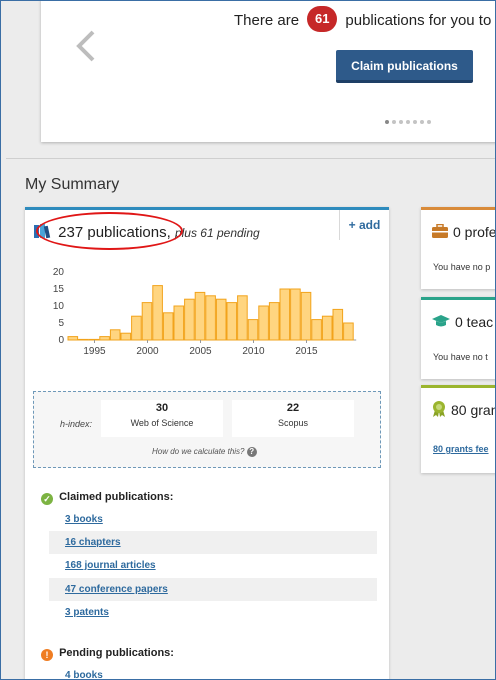 Image resolution: width=496 pixels, height=680 pixels. What do you see at coordinates (147, 351) in the screenshot?
I see `x-tick-label: 2000` at bounding box center [147, 351].